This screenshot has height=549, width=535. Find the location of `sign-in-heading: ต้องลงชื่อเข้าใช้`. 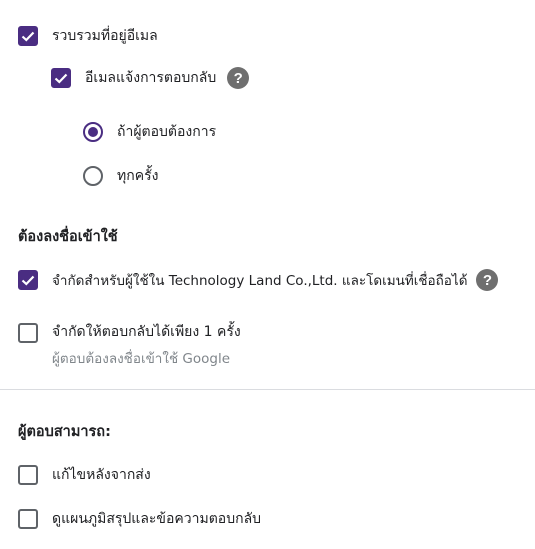

sign-in-heading: ต้องลงชื่อเข้าใช้ is located at coordinates (68, 237).